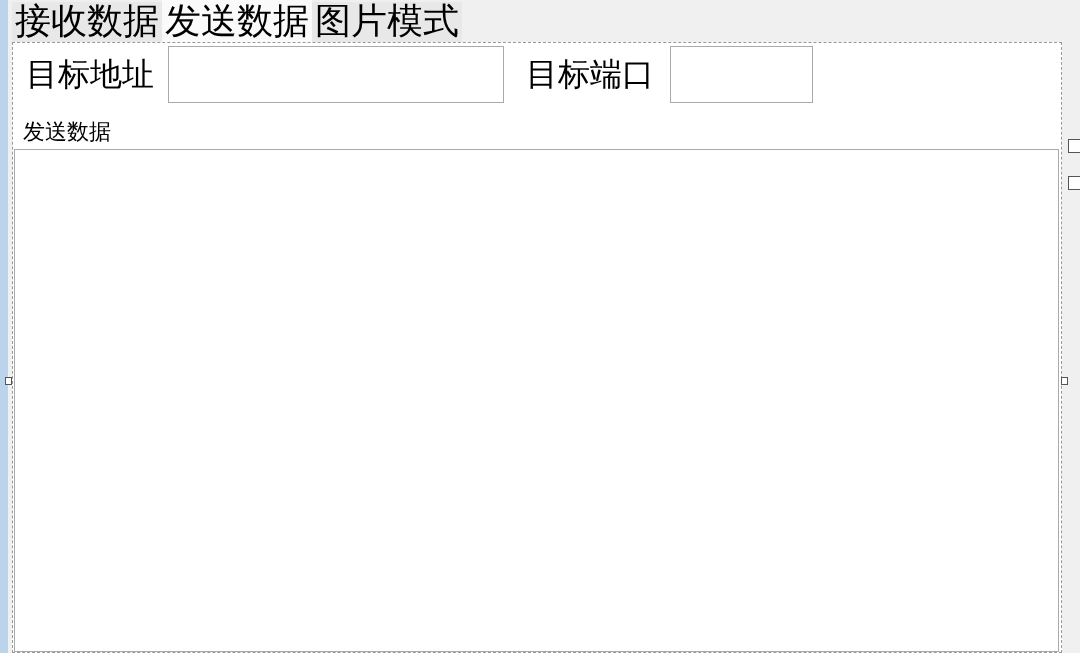  Describe the element at coordinates (387, 22) in the screenshot. I see `tab: 图片模式` at that location.